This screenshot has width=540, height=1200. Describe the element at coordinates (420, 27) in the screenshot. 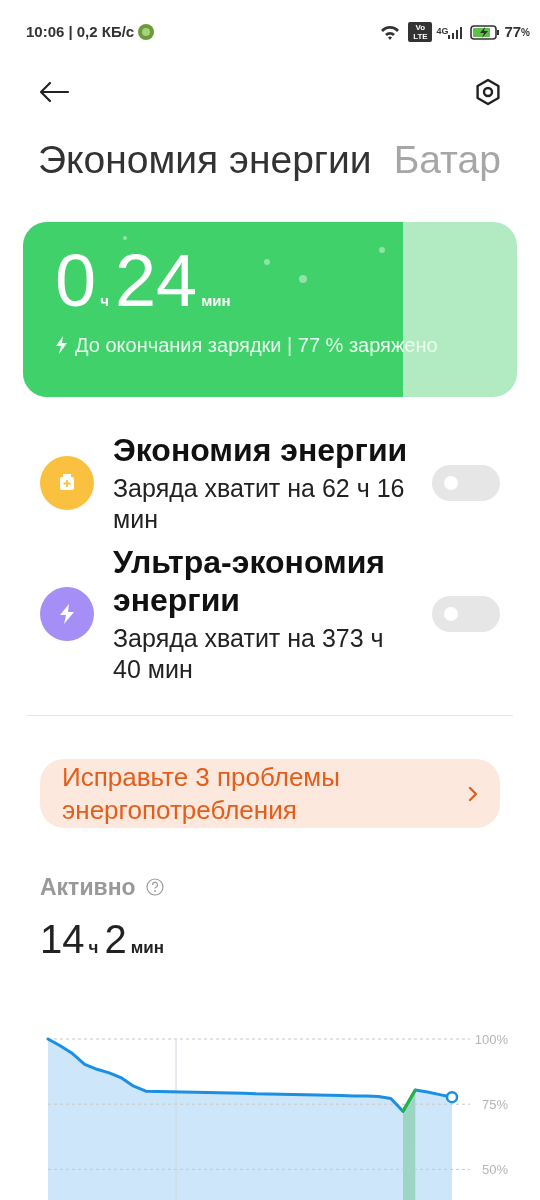

I see `volte-text: Vo` at that location.